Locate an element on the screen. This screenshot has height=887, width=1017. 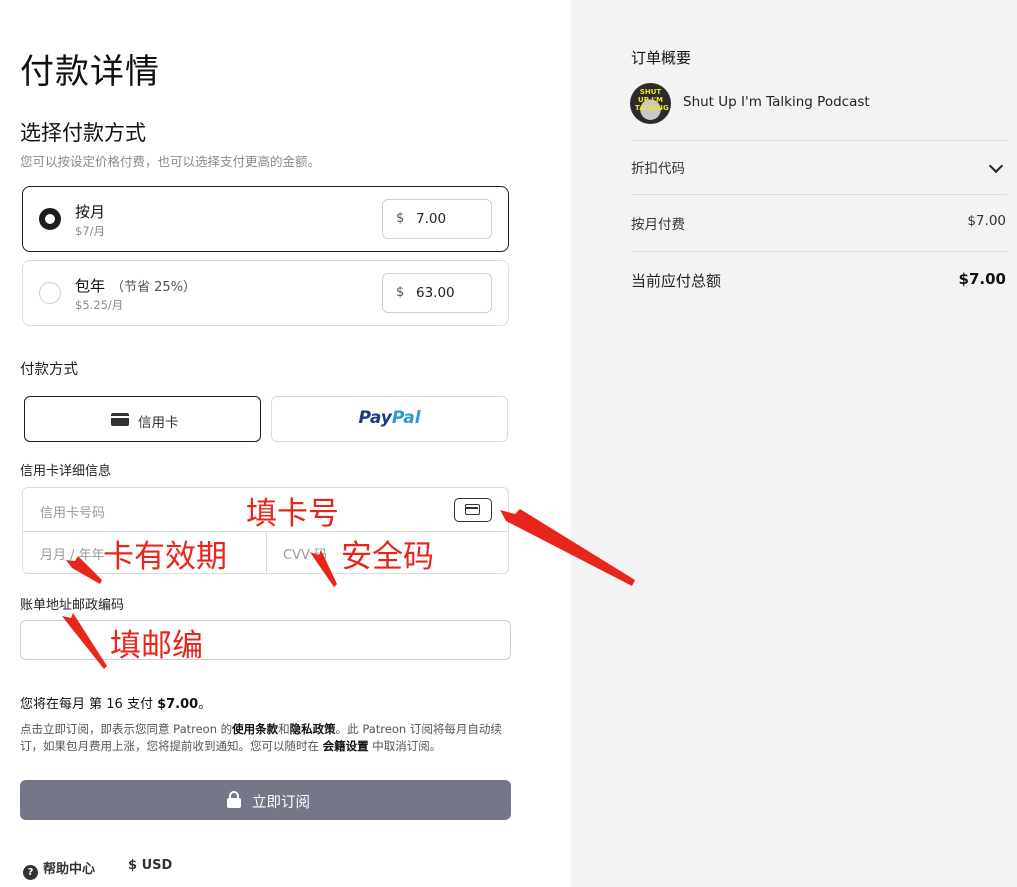
card-number-input: 信用卡号码 is located at coordinates (72, 511).